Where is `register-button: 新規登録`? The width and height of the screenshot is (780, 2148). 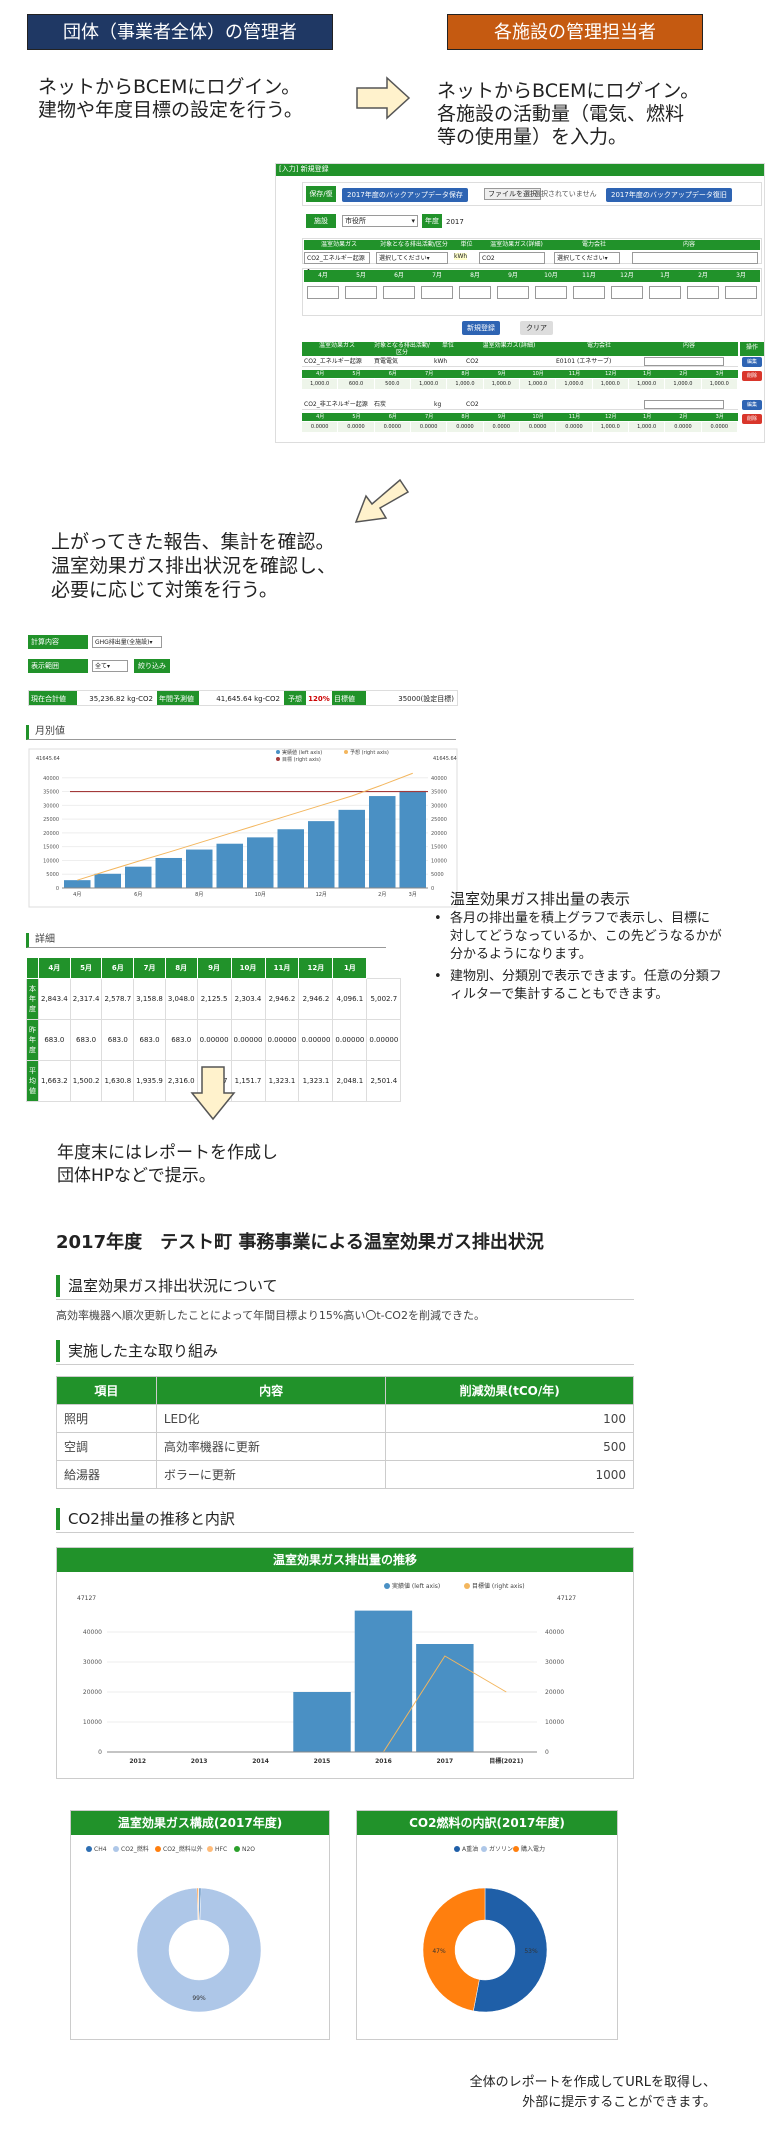
register-button: 新規登録 is located at coordinates (481, 328).